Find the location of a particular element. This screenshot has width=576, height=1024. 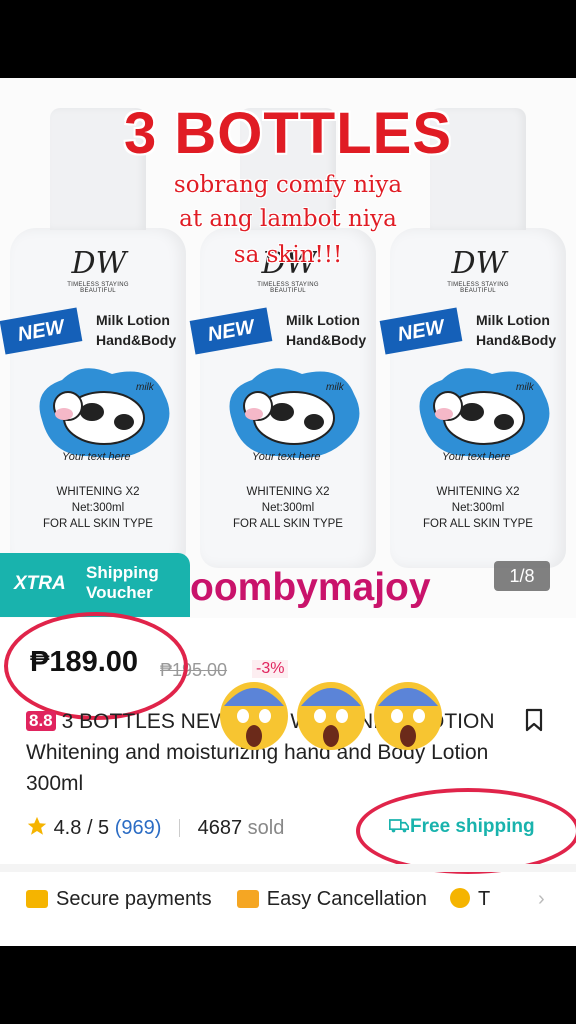

shipping-highlight-circle is located at coordinates (466, 831).